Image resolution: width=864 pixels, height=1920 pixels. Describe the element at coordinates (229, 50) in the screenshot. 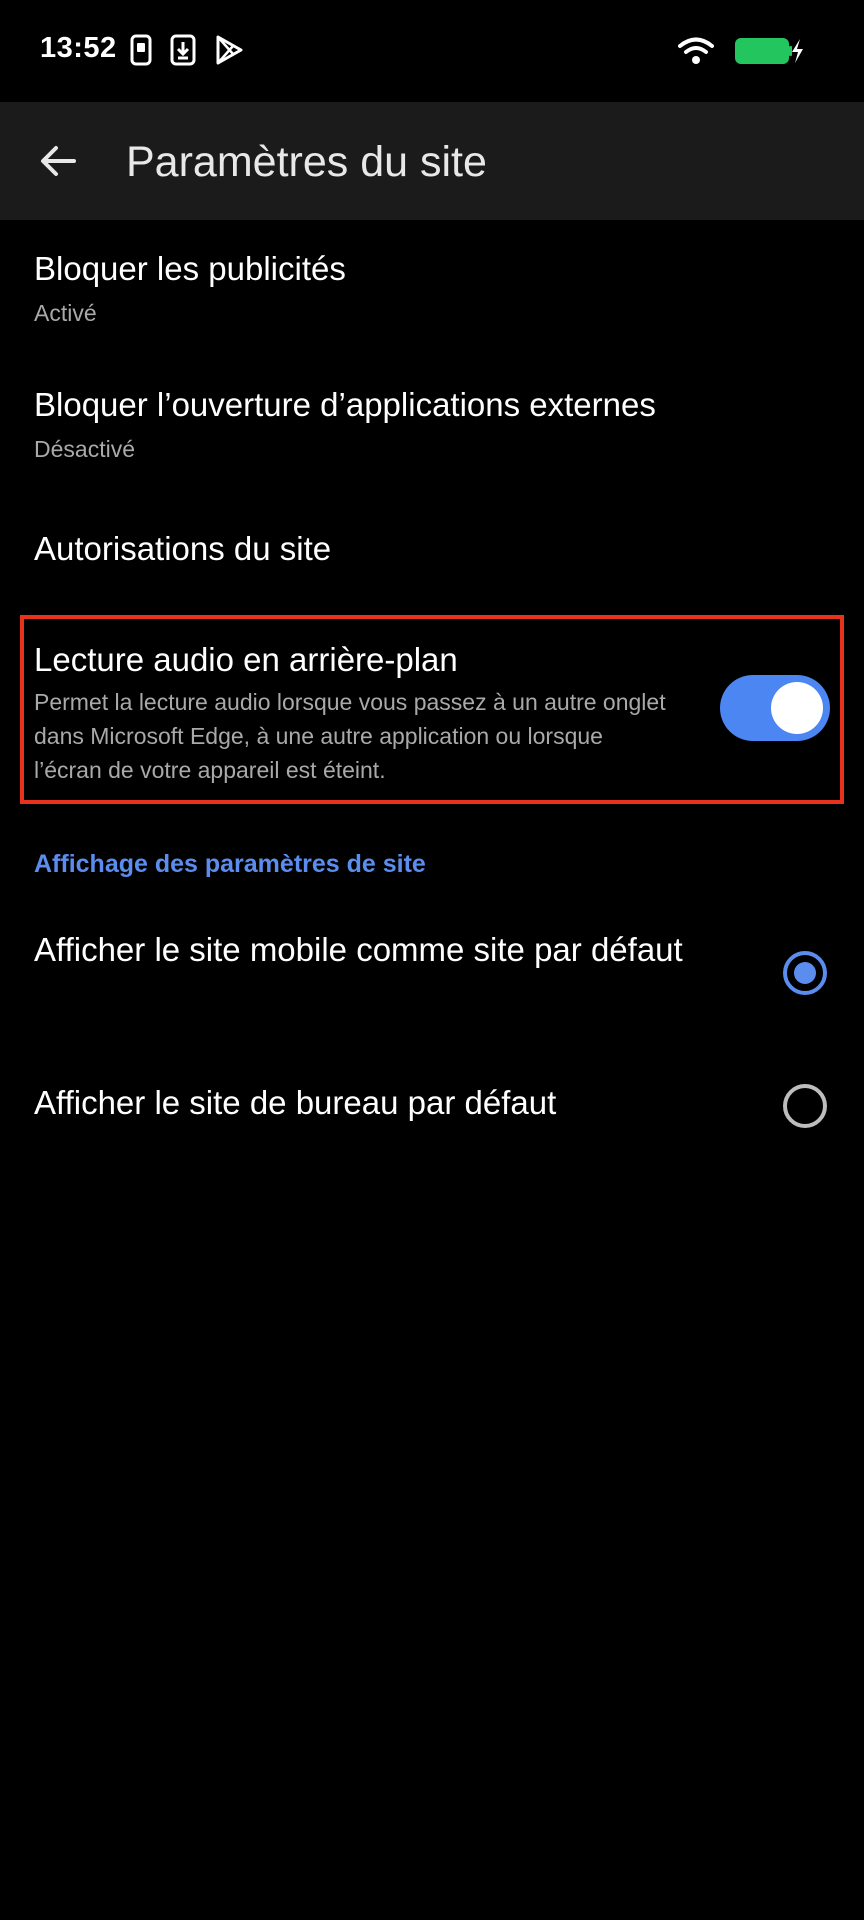

I see `play-store-icon` at that location.